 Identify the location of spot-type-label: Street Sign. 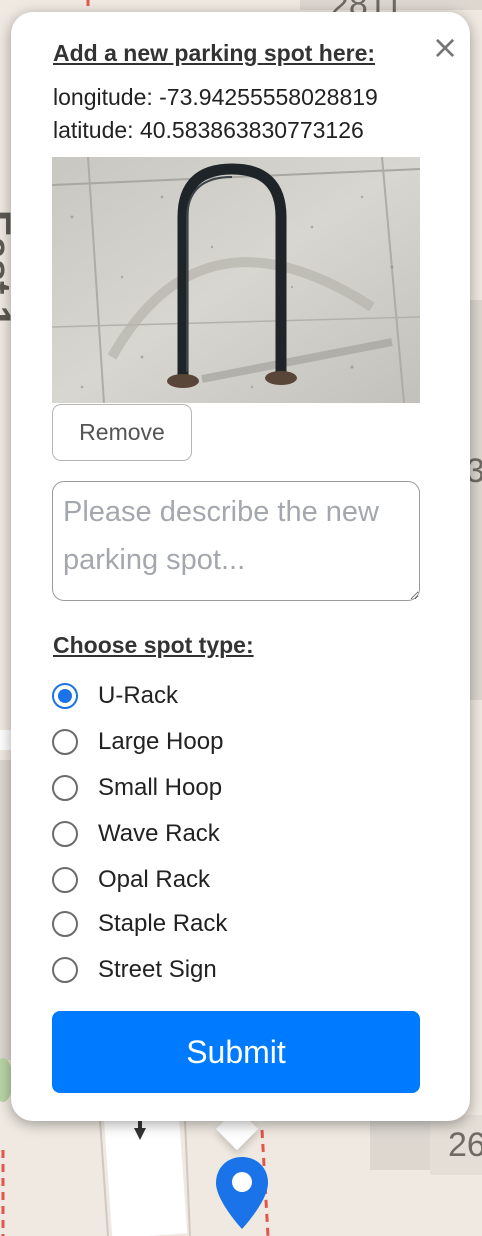
(157, 969).